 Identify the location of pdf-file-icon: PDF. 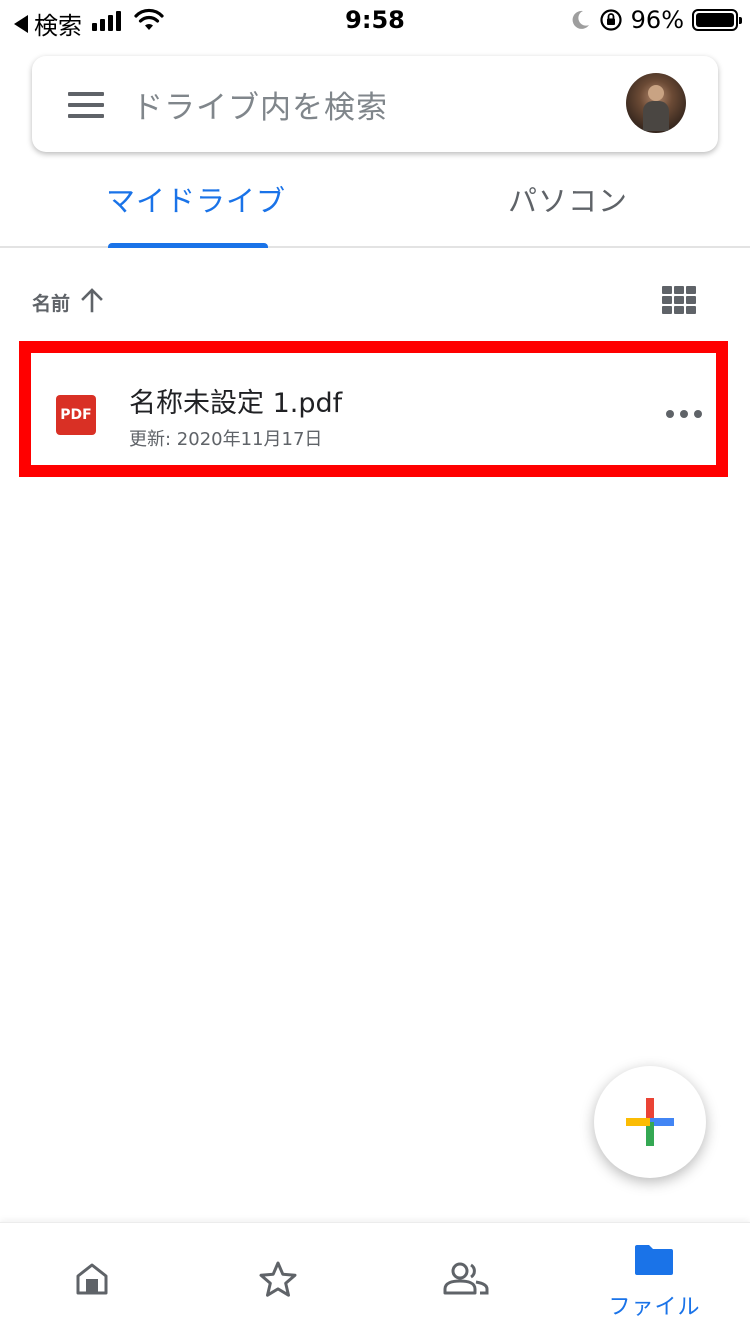
(76, 415).